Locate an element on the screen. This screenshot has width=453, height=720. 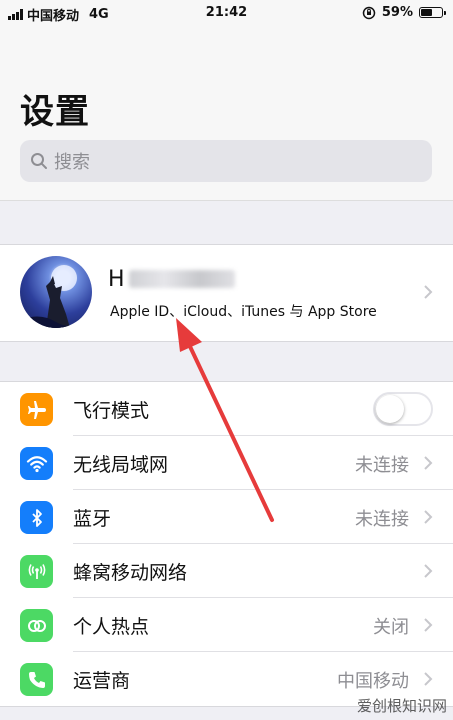
settings-row-label: 个人热点 is located at coordinates (111, 627).